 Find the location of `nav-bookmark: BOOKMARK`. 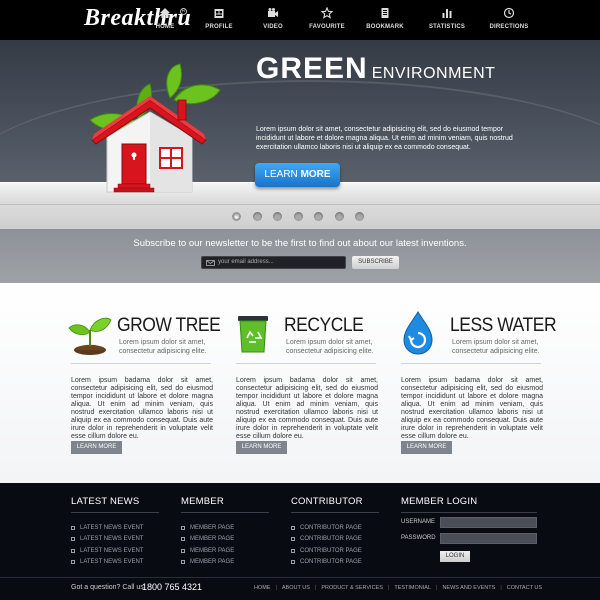

nav-bookmark: BOOKMARK is located at coordinates (385, 18).